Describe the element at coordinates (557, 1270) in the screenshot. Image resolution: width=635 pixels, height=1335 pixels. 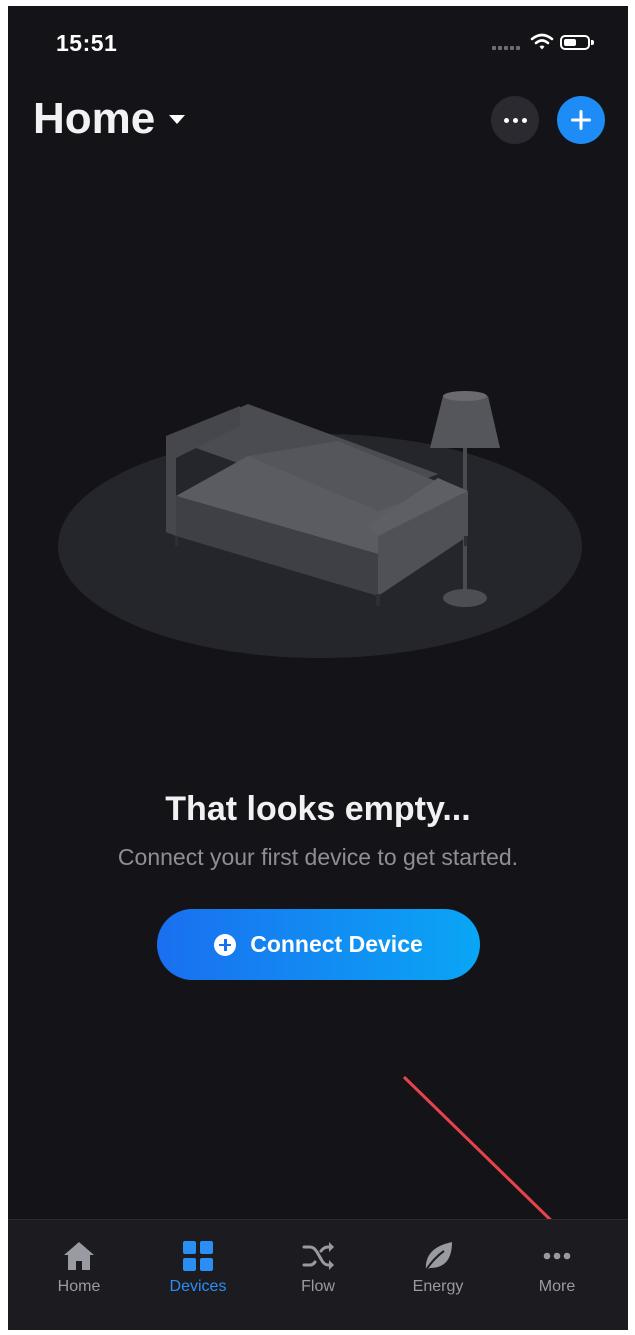
I see `tab-more: More` at that location.